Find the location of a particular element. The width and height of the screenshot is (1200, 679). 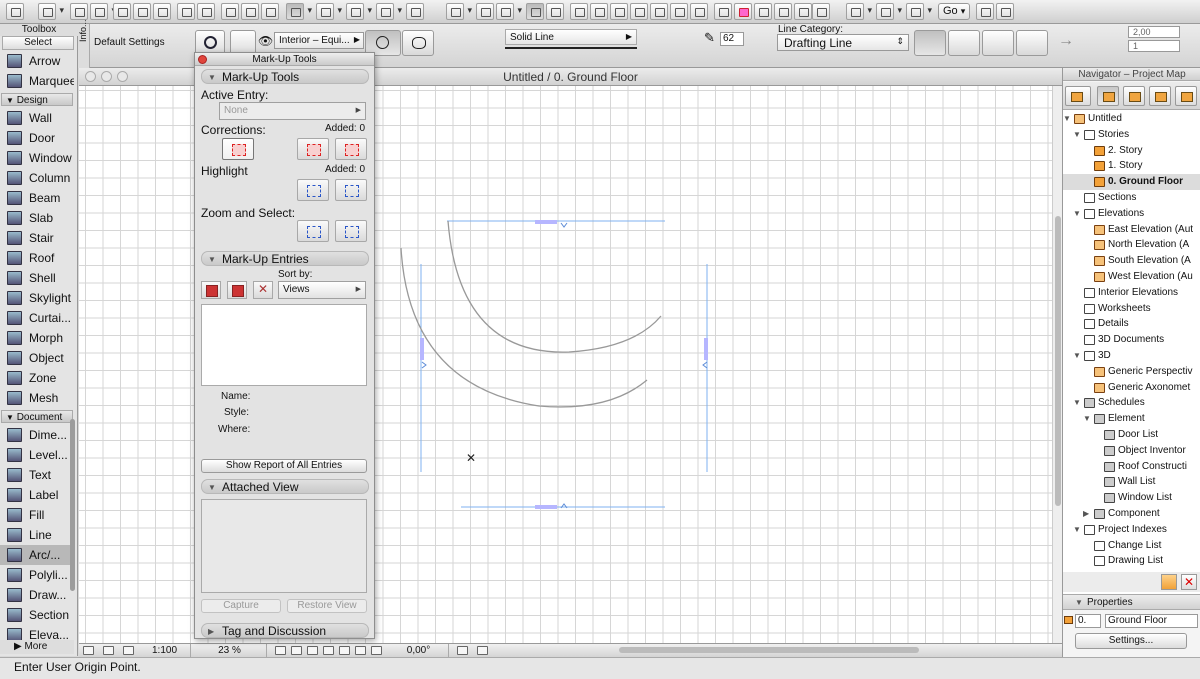

tree-item: Sections is located at coordinates (1131, 198).